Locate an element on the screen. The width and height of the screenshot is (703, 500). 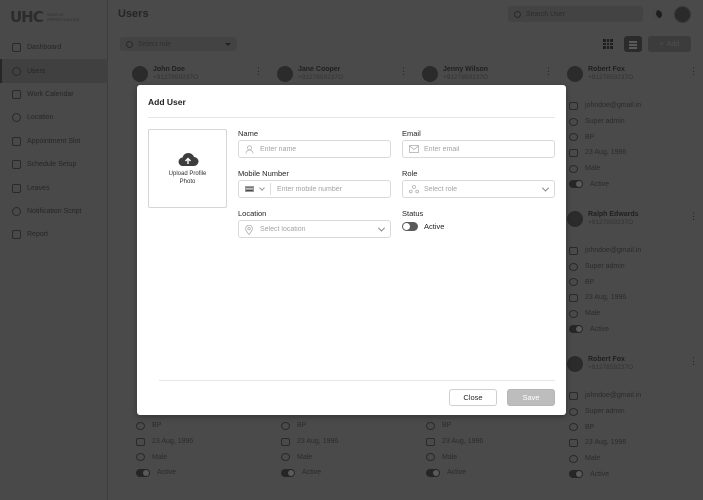
search-box is located at coordinates (575, 14).